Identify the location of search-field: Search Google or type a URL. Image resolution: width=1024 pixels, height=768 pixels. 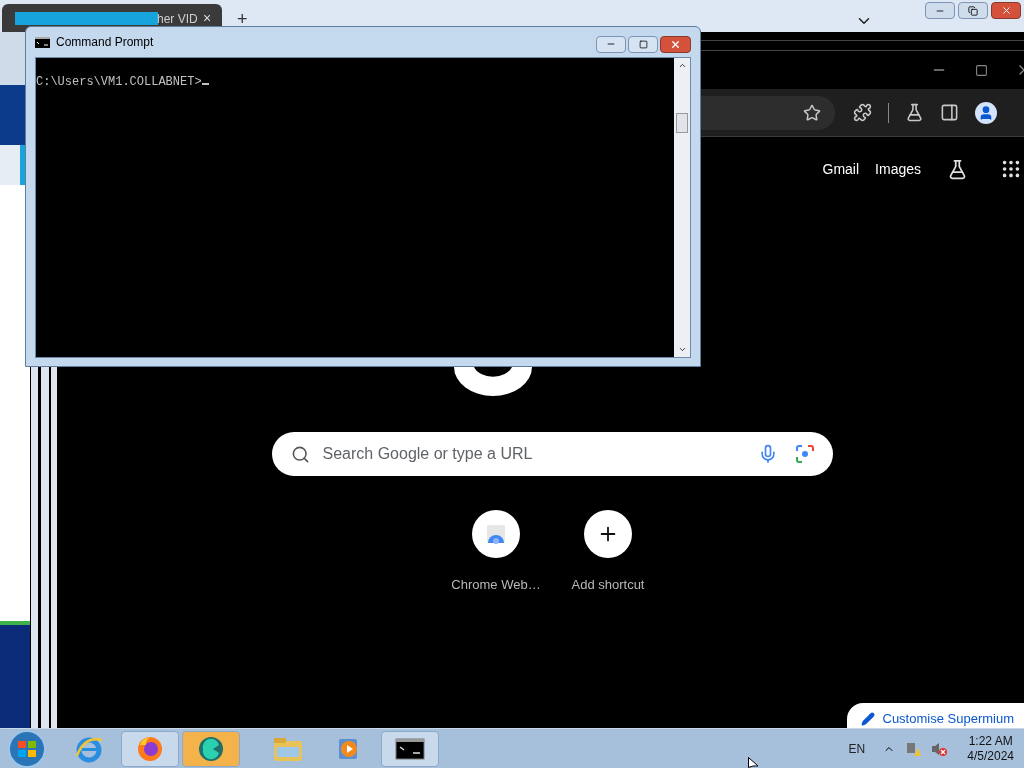
(552, 454).